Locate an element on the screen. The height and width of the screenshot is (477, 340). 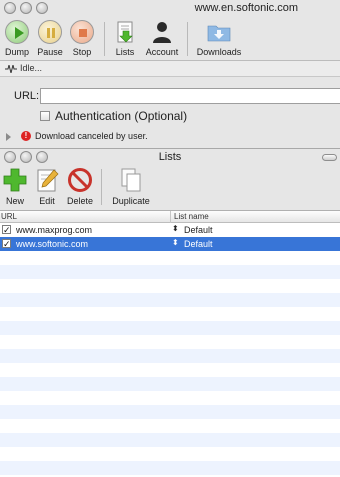
authentication-checkbox is located at coordinates (45, 116).